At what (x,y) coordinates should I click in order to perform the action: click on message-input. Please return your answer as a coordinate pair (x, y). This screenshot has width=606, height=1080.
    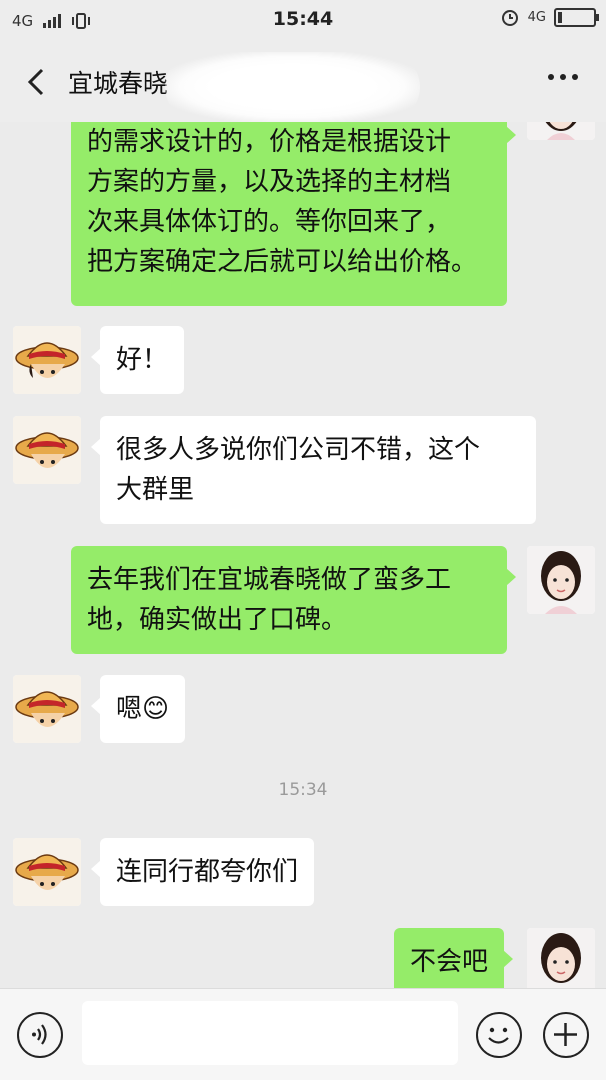
    Looking at the image, I should click on (270, 1033).